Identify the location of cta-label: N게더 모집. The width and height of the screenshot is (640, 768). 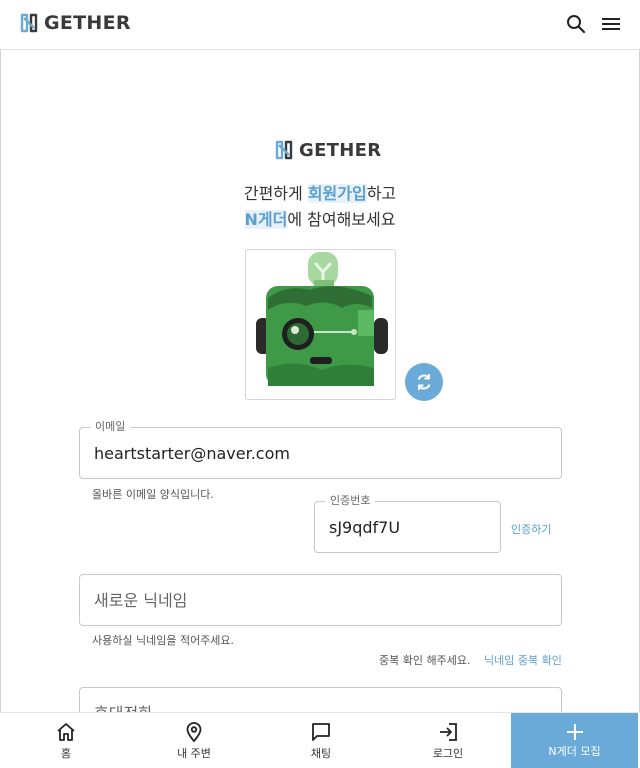
(574, 751).